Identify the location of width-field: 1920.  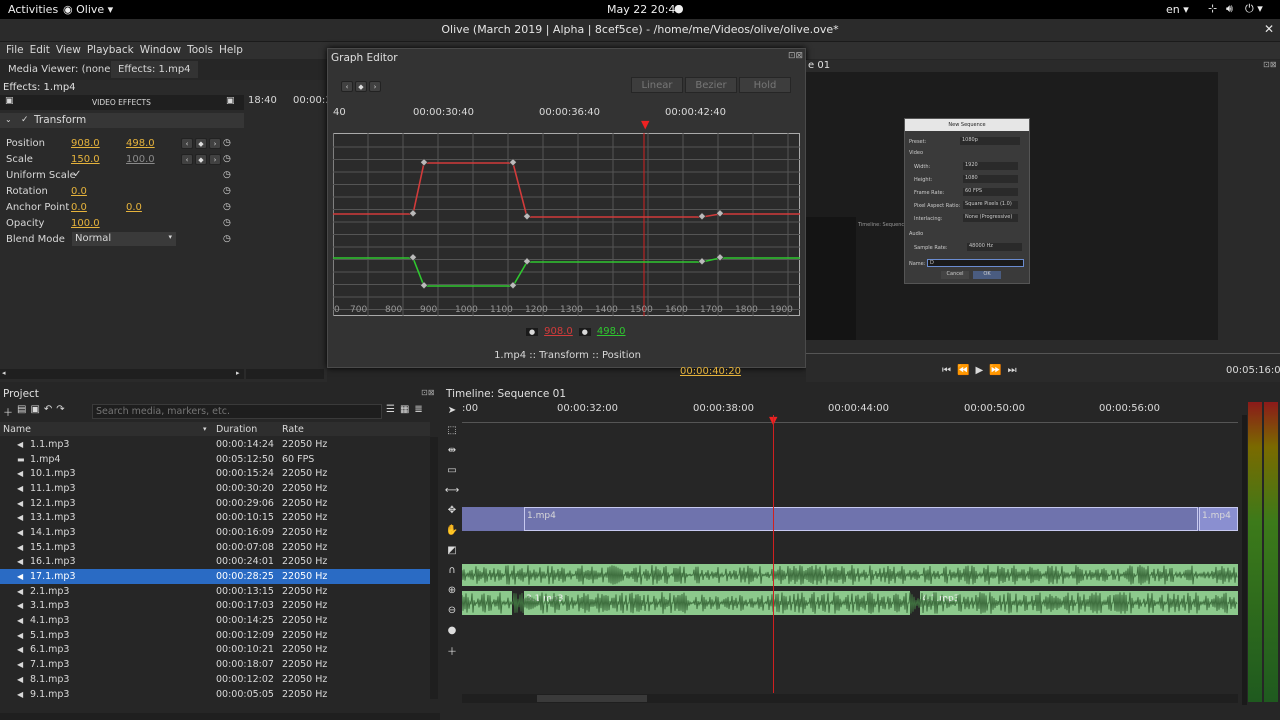
(990, 166).